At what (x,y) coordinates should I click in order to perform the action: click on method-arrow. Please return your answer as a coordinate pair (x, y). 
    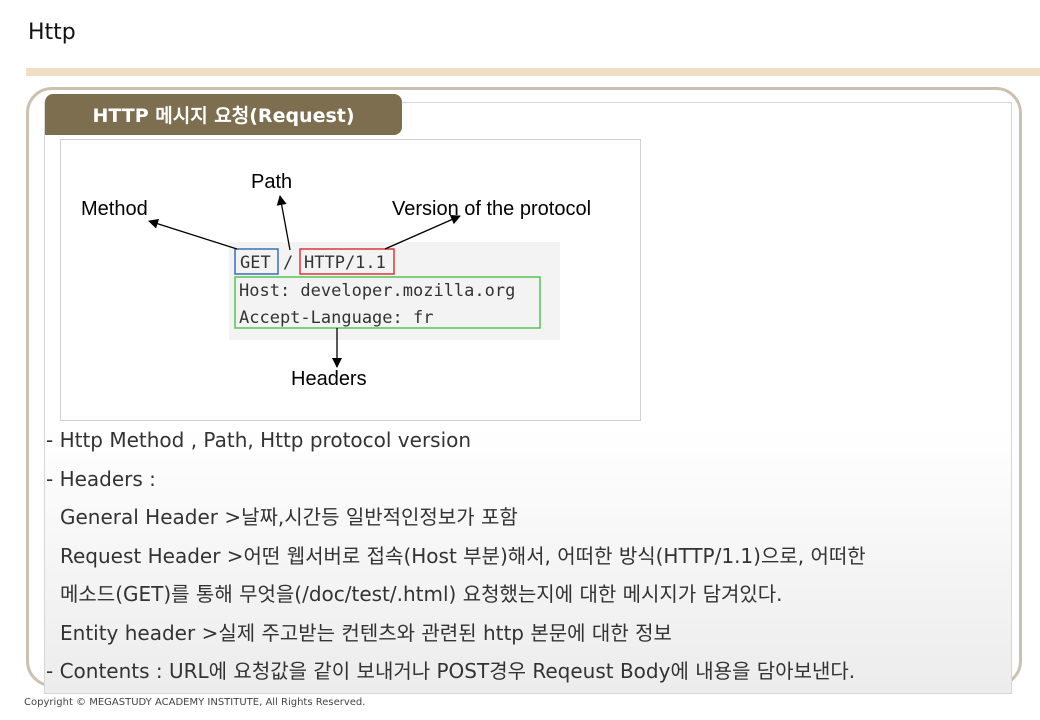
    Looking at the image, I should click on (193, 234).